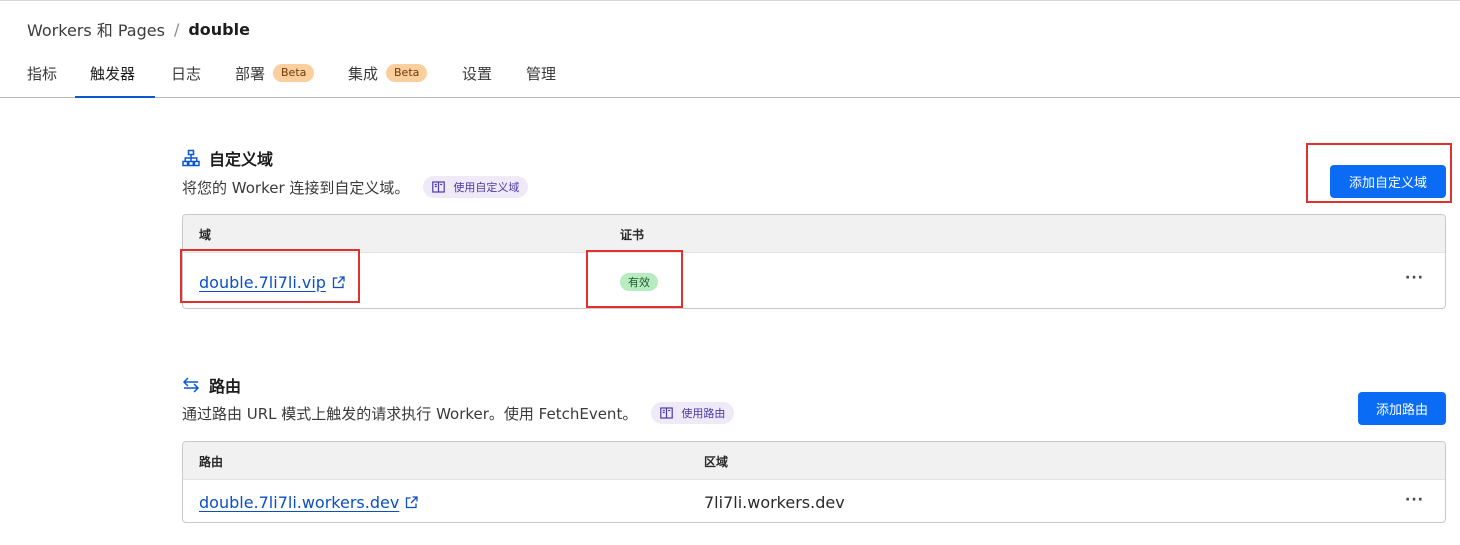 Image resolution: width=1460 pixels, height=545 pixels. I want to click on breadcrumb-parent-link: Workers 和 Pages, so click(96, 29).